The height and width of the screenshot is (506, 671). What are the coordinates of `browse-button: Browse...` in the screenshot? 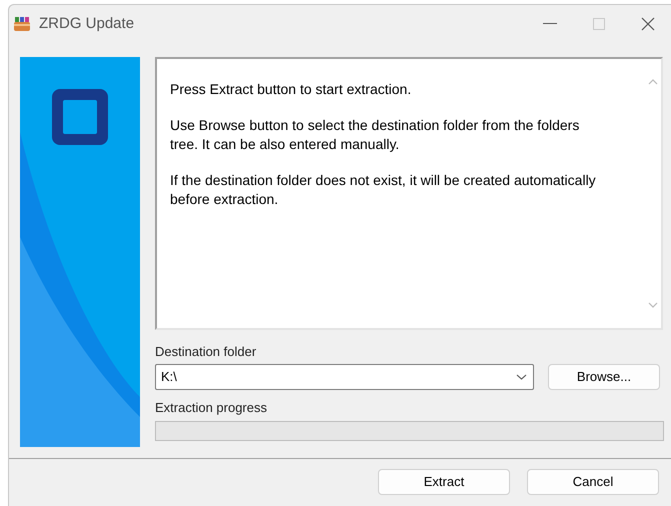 It's located at (604, 377).